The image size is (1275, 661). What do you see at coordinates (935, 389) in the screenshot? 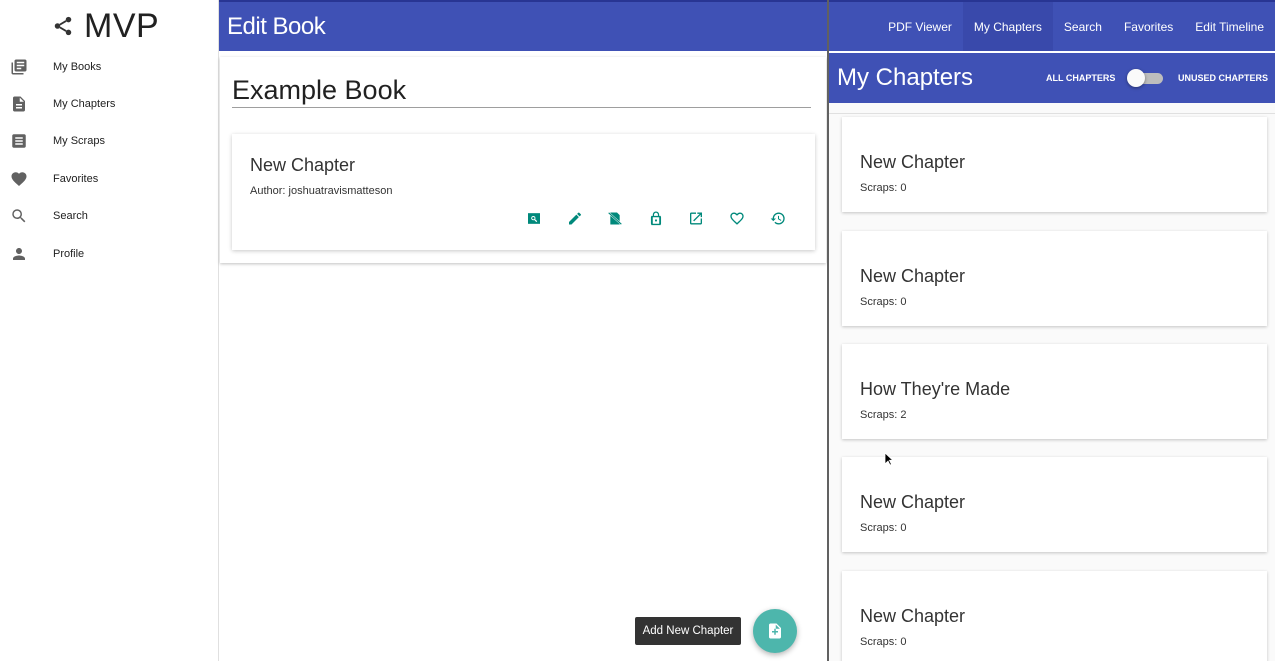
I see `list-item-title: How They're Made` at bounding box center [935, 389].